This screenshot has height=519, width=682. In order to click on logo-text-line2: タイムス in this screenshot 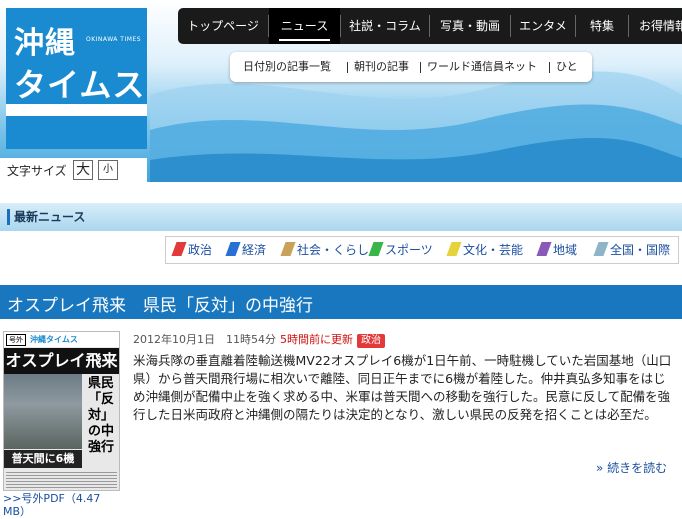, I will do `click(80, 85)`.